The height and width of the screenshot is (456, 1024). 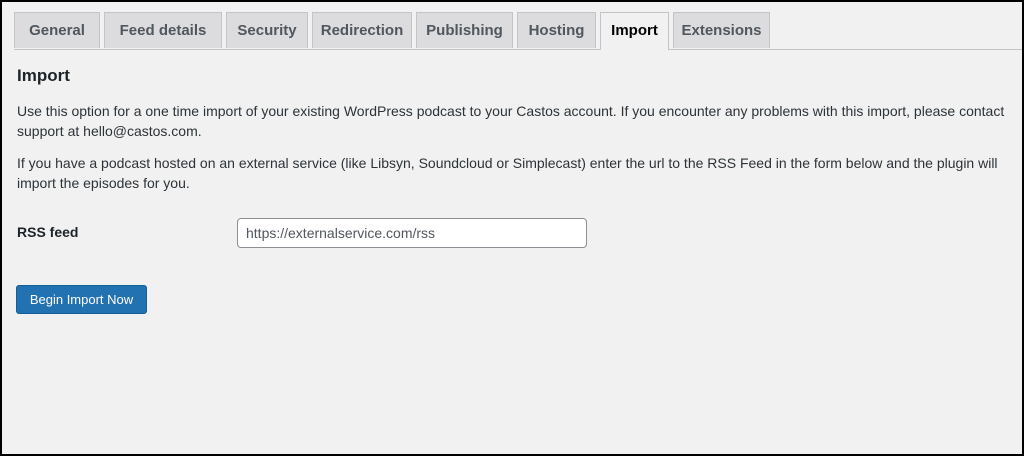 I want to click on rss-feed-label: RSS feed, so click(x=48, y=232).